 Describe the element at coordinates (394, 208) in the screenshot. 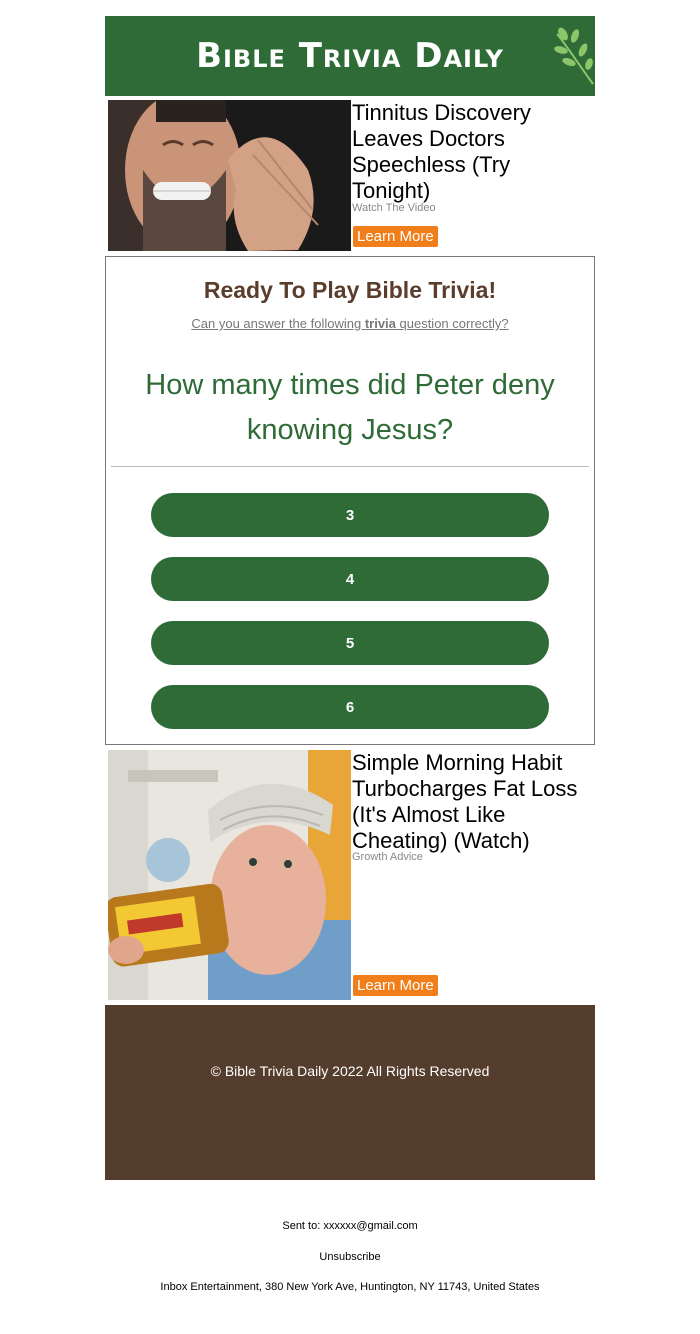

I see `ad-source: Watch The Video` at that location.